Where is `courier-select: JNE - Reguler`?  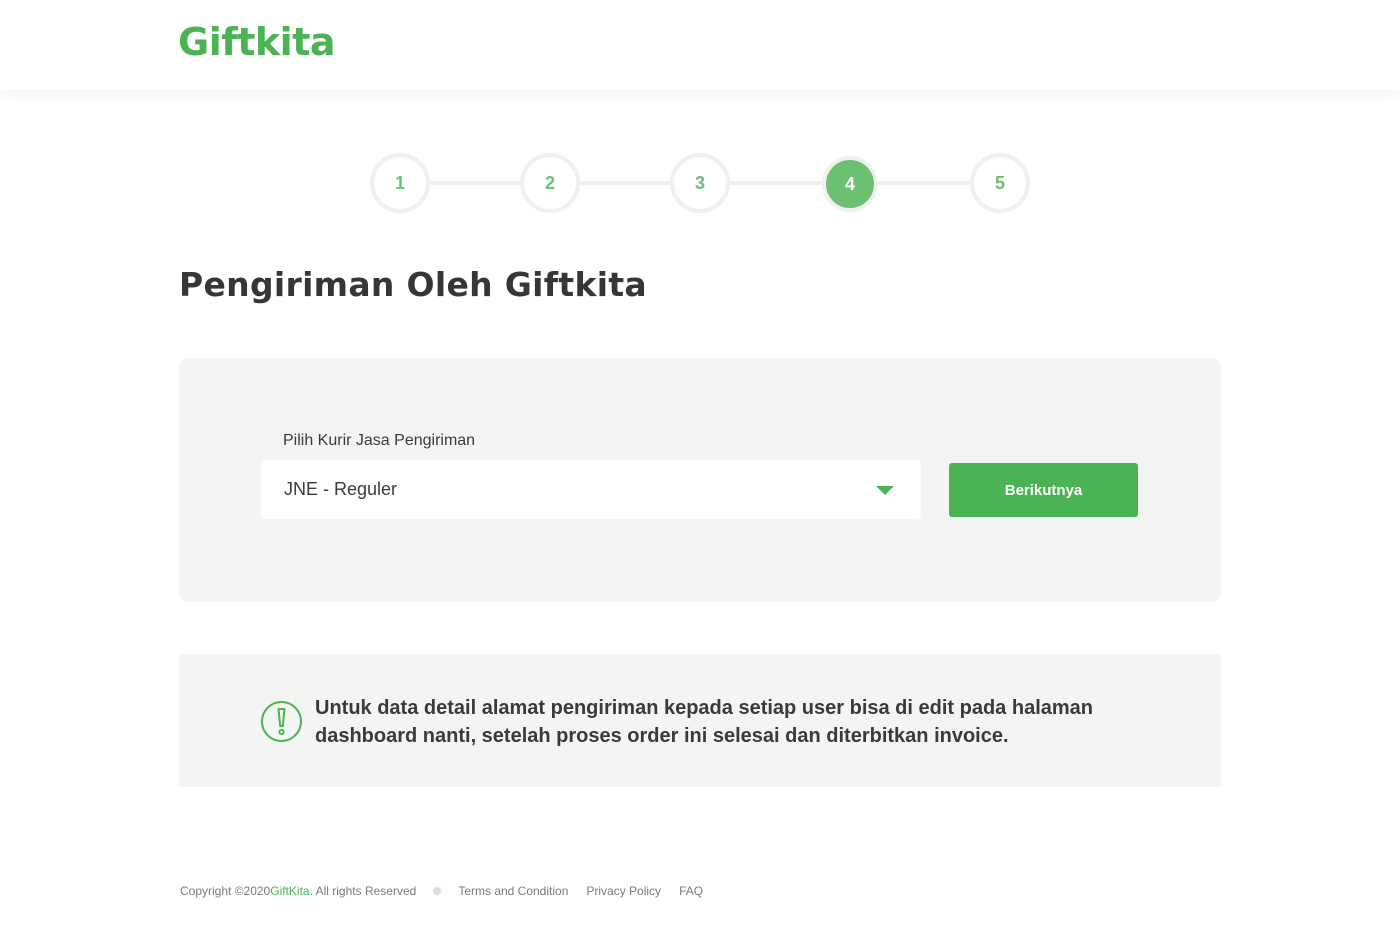 courier-select: JNE - Reguler is located at coordinates (591, 489).